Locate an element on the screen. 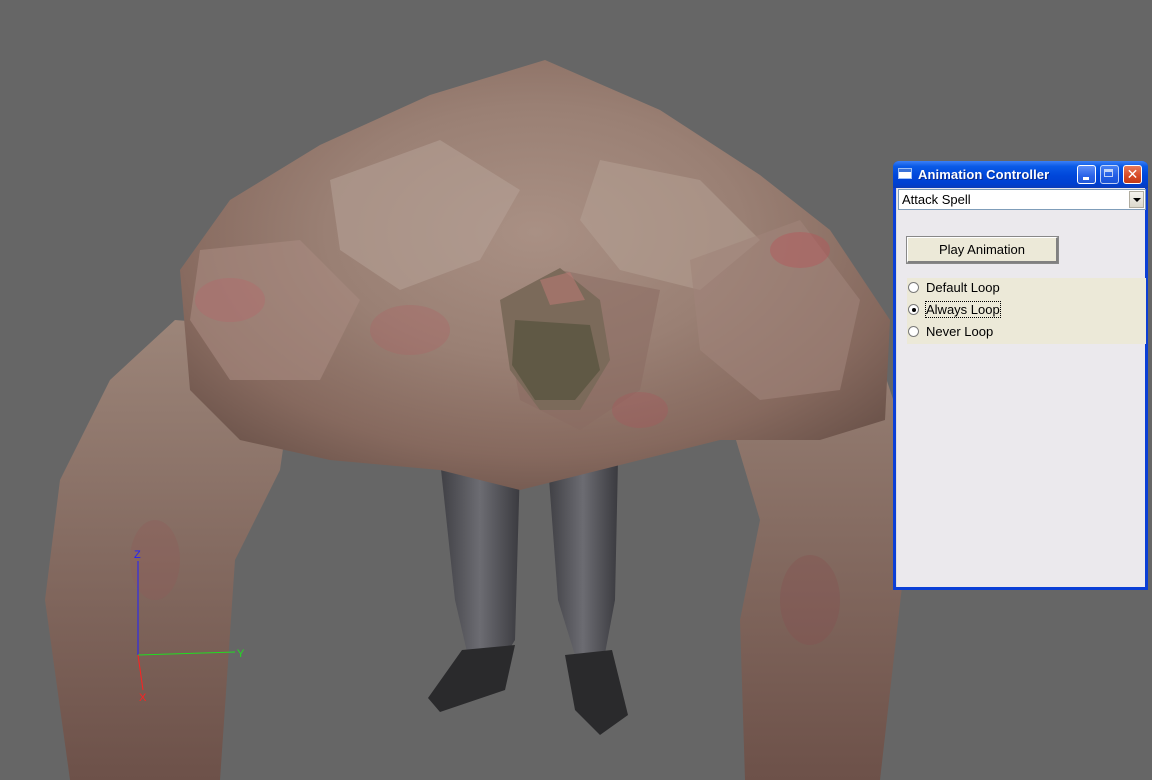 The image size is (1152, 780). radio-circle-always-loop is located at coordinates (913, 309).